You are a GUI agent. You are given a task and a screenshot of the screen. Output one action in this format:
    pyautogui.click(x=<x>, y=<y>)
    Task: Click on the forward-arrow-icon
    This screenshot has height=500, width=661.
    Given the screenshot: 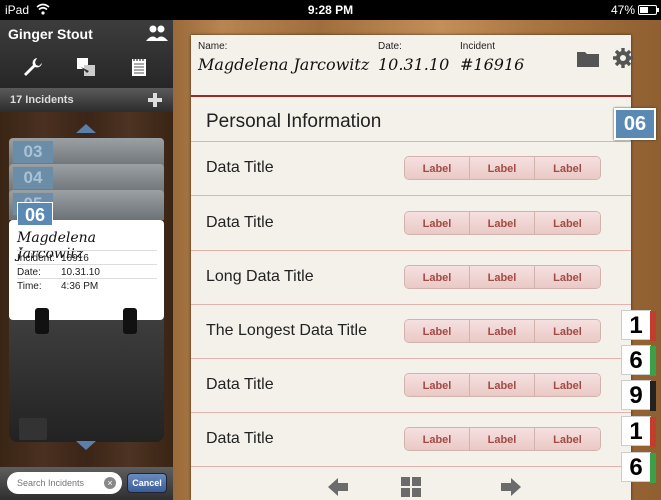 What is the action you would take?
    pyautogui.click(x=511, y=487)
    